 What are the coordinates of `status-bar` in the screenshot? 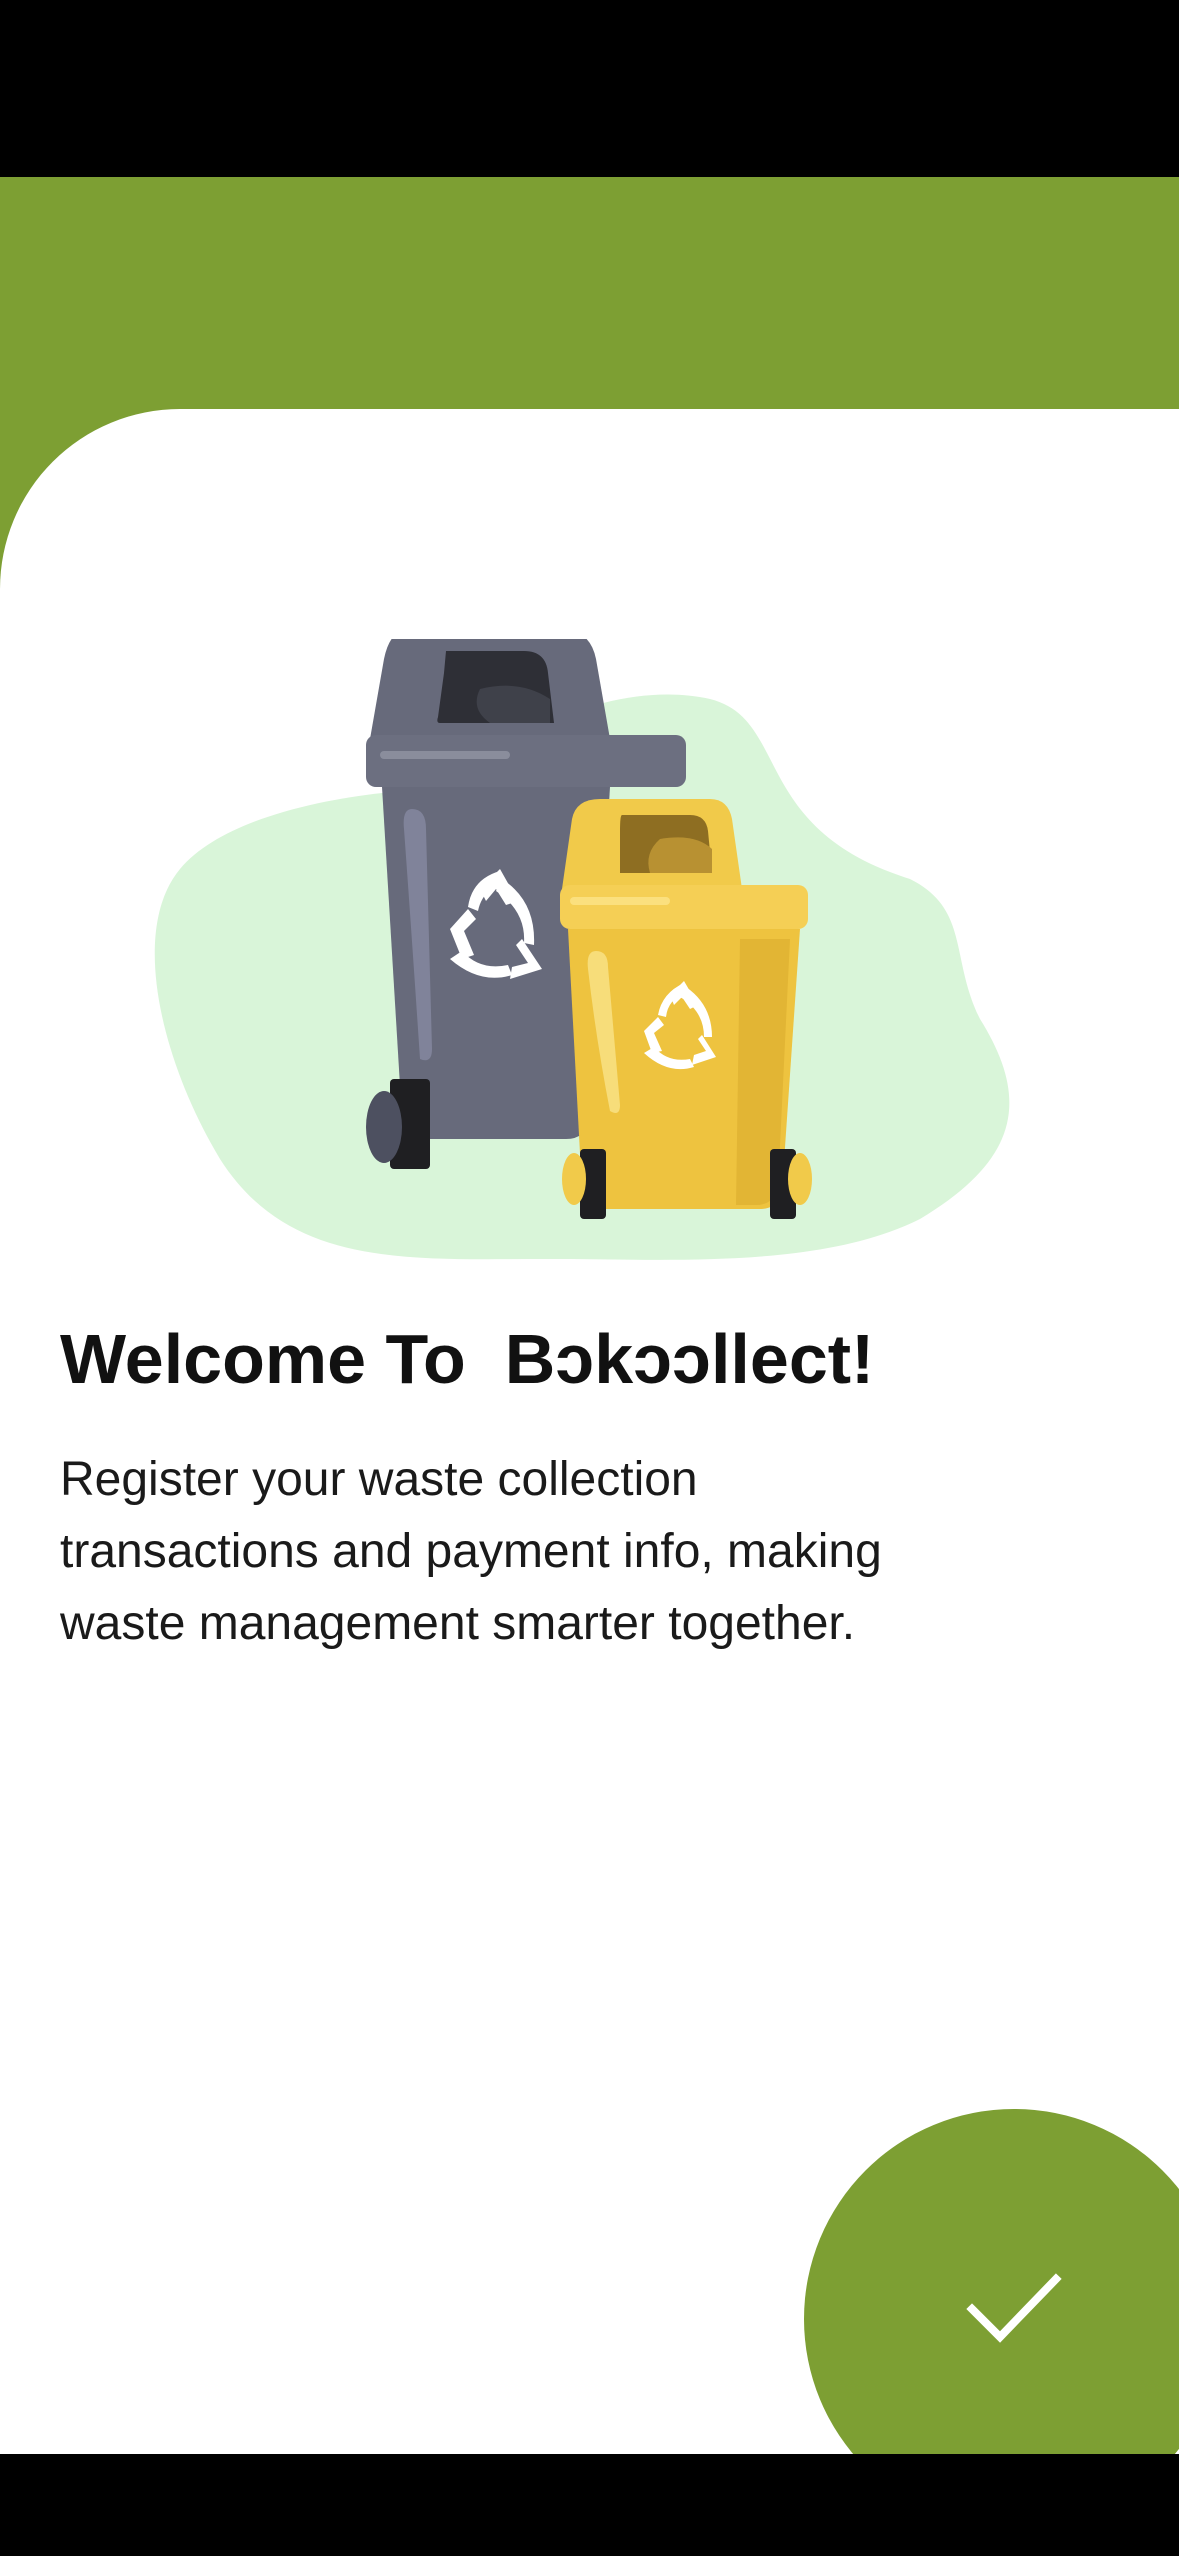 It's located at (589, 88).